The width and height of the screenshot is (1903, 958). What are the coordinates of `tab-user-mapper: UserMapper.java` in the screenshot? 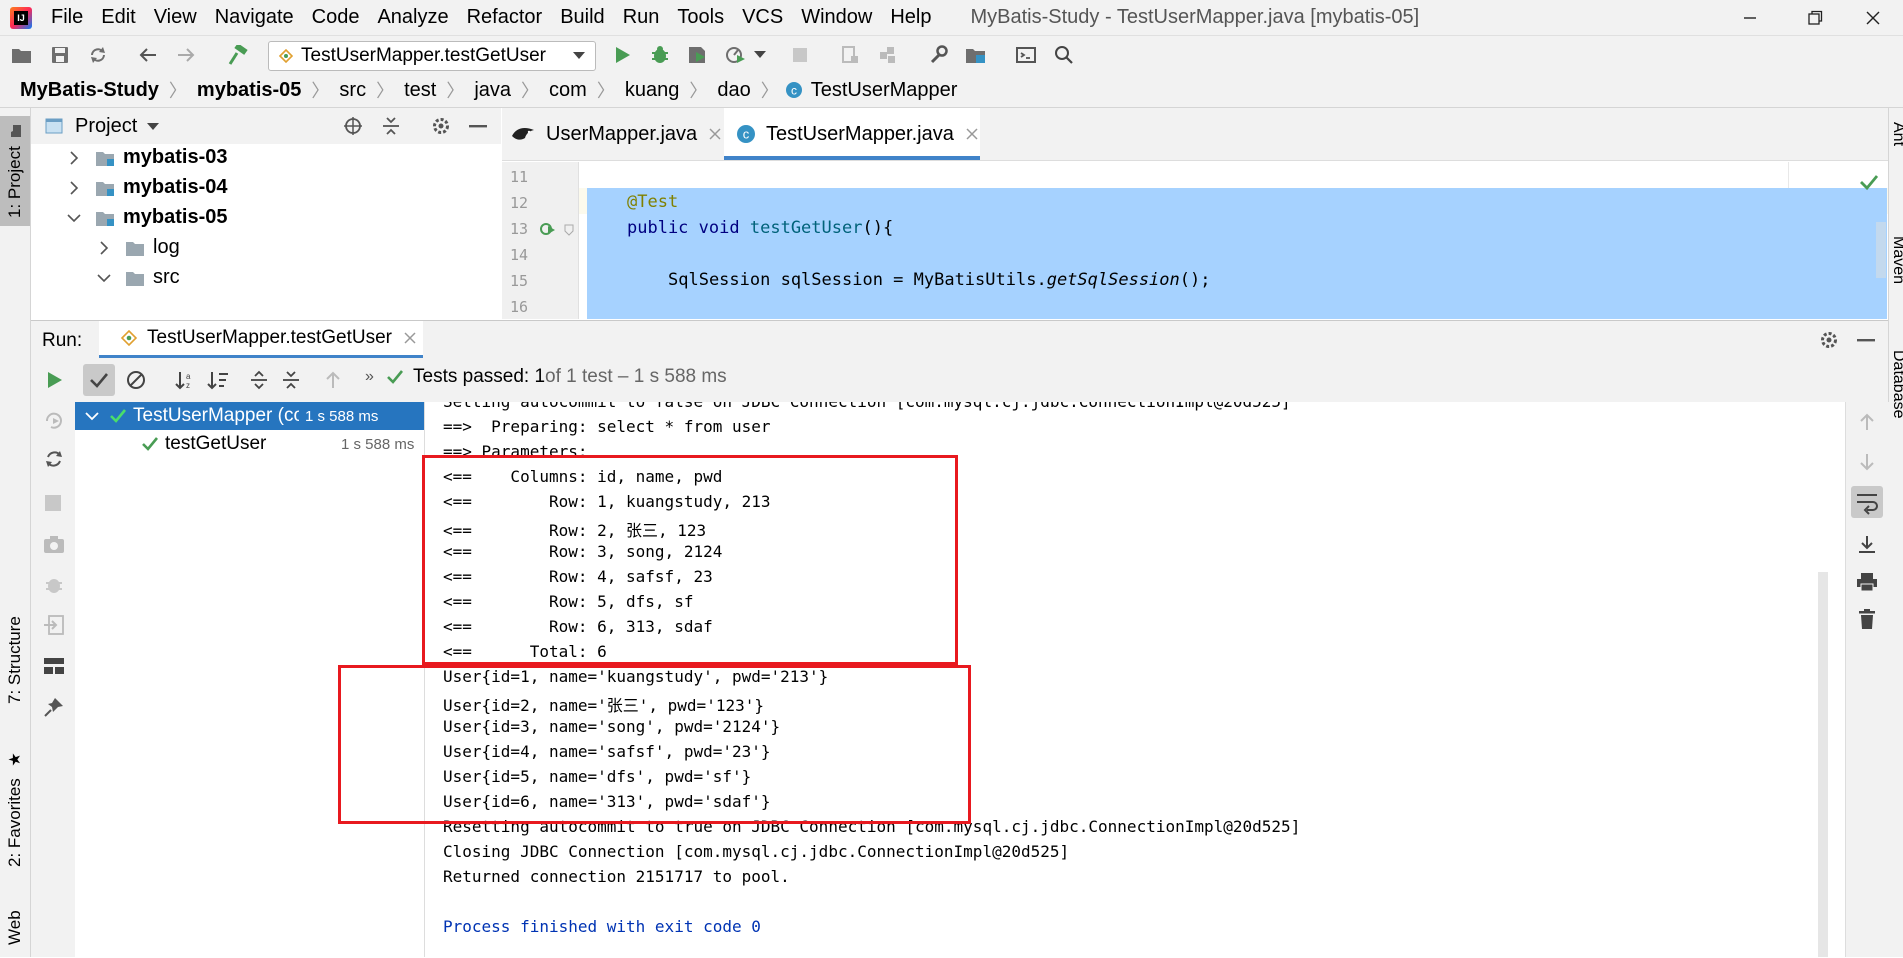 It's located at (616, 134).